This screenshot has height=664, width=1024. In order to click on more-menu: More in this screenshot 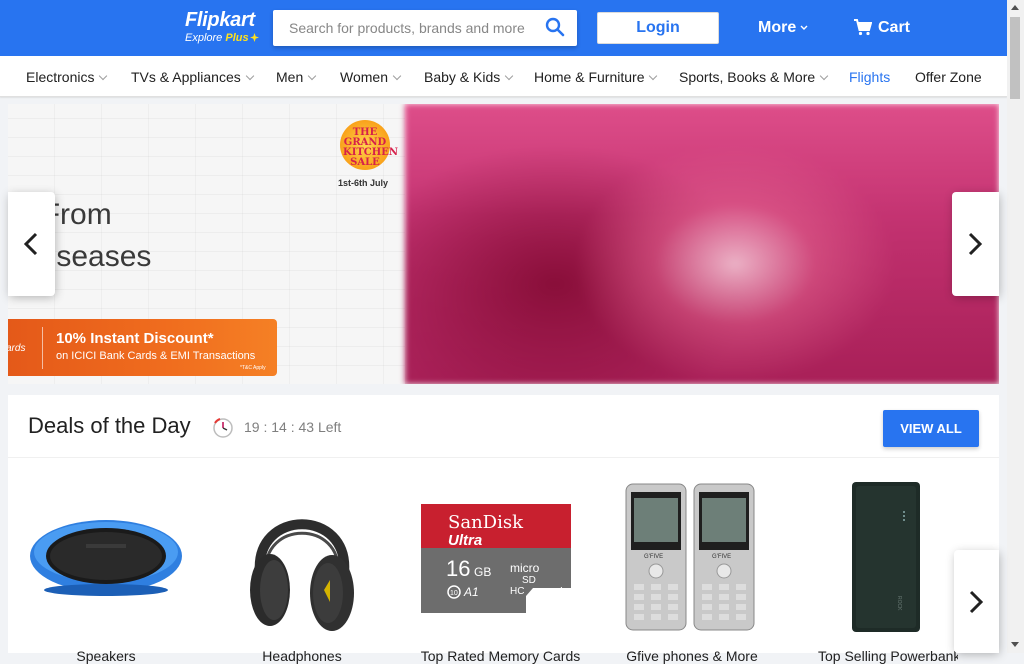, I will do `click(783, 28)`.